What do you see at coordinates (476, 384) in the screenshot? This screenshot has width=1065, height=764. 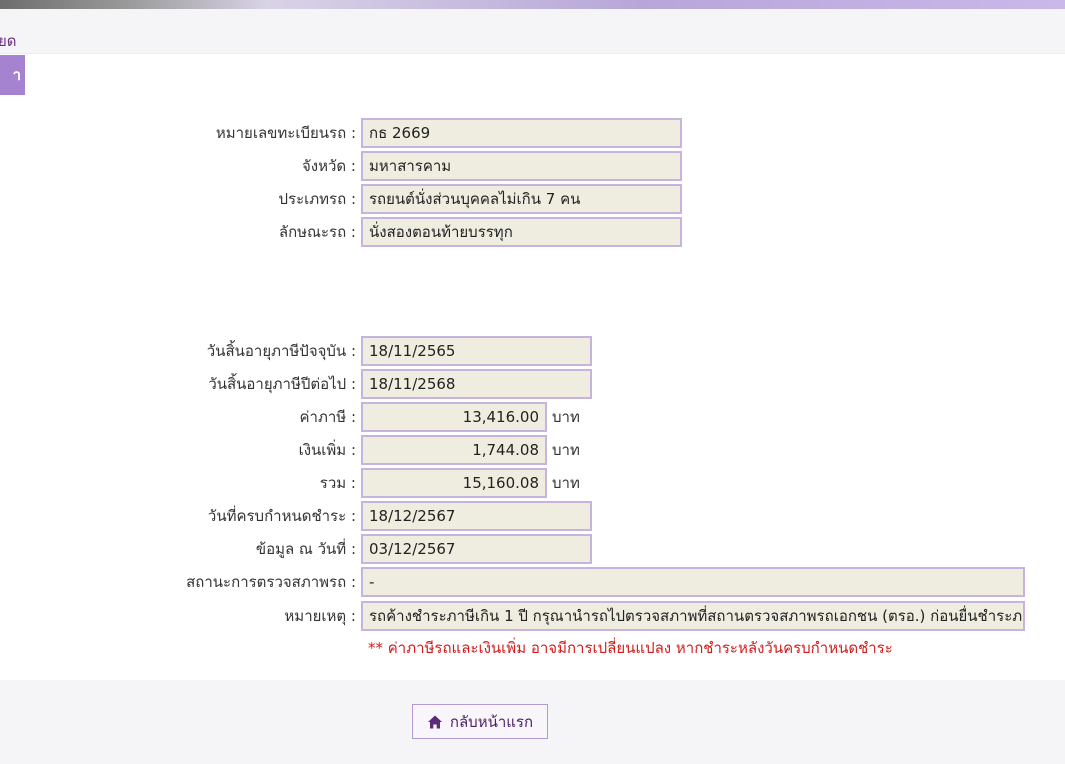 I see `next-expiry-field: 18/11/2568` at bounding box center [476, 384].